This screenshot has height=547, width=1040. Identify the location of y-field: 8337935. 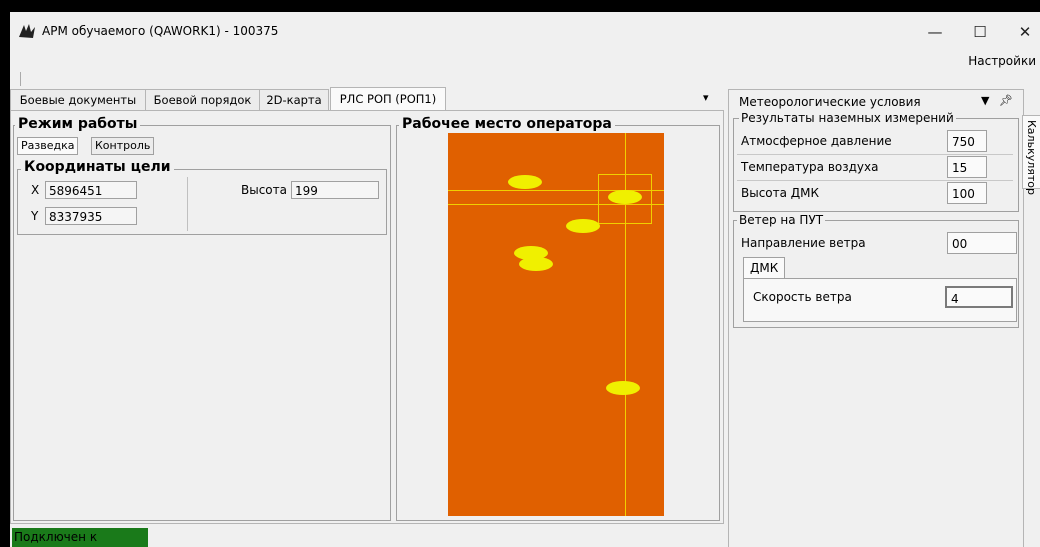
(91, 216).